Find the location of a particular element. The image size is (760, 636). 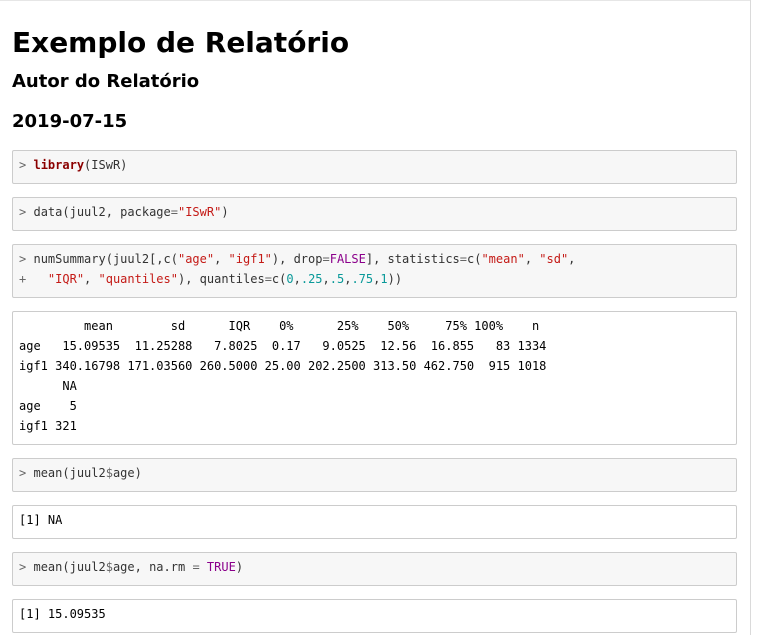

code-string: "ISwR" is located at coordinates (199, 212).